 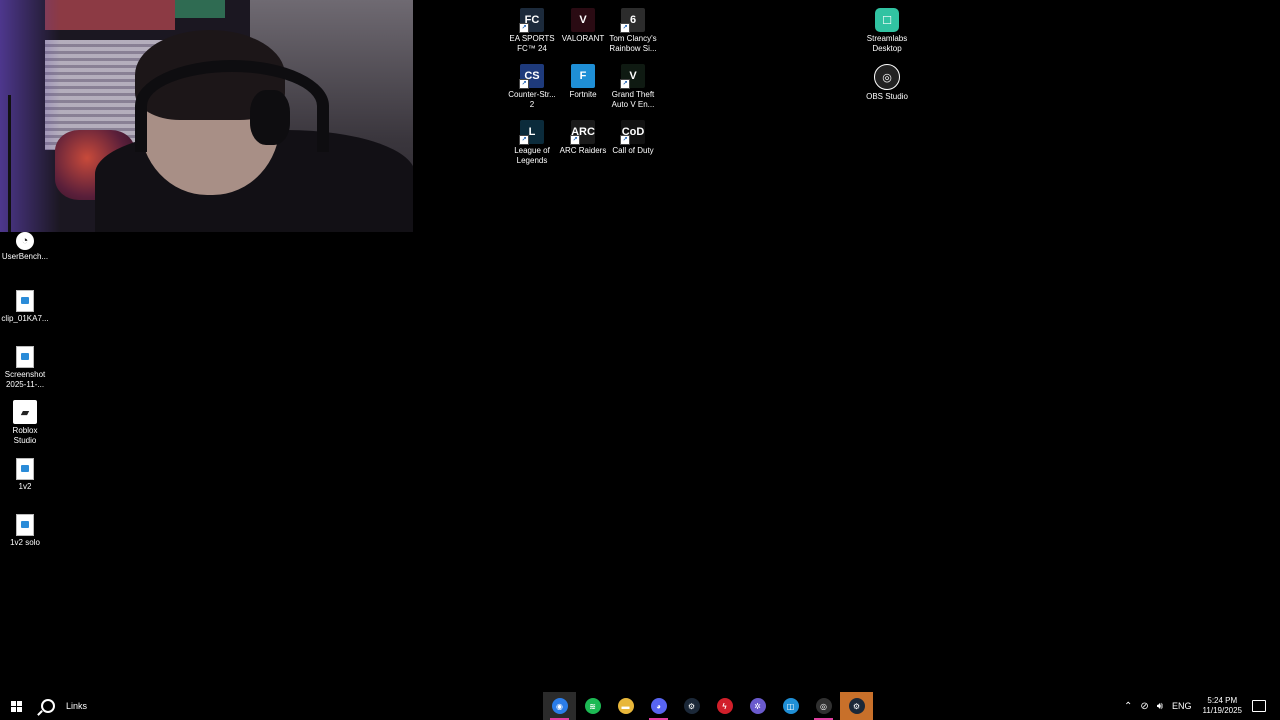 I want to click on desktop-icon: V VALORANT, so click(x=583, y=24).